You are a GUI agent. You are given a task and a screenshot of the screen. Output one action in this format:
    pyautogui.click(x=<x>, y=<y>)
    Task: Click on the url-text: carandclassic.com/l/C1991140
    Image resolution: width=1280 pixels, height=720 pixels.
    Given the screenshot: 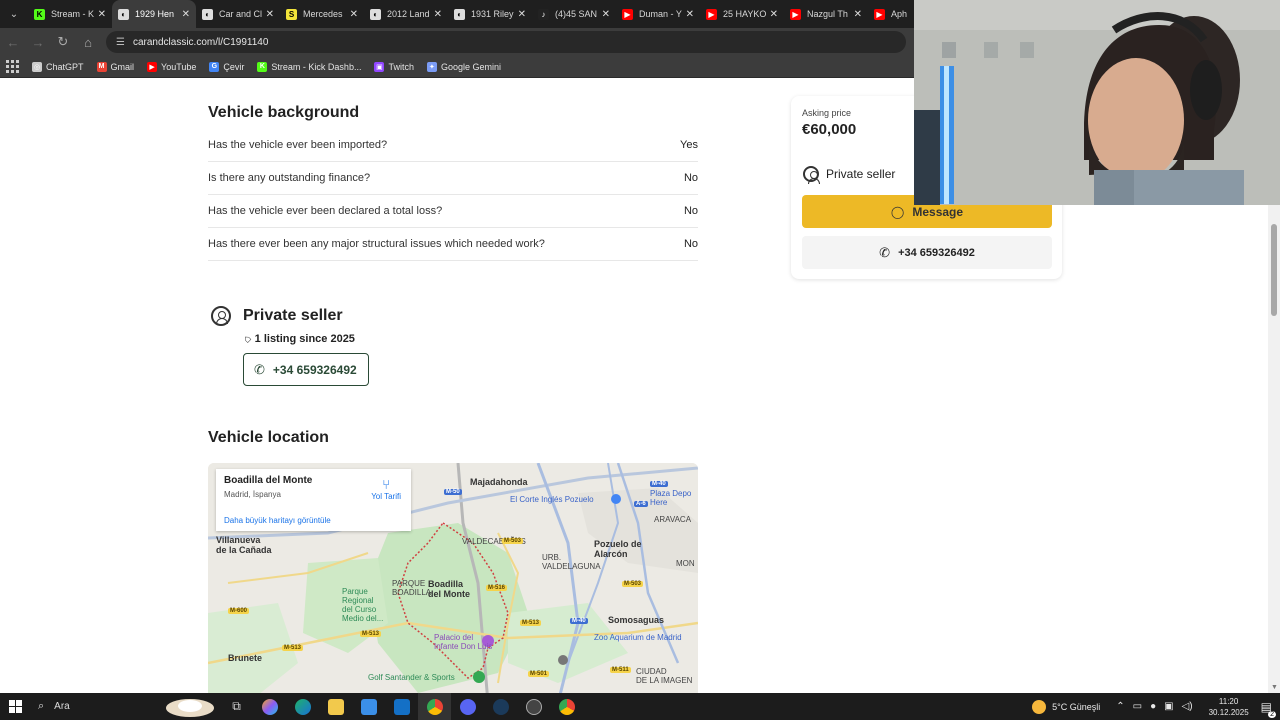 What is the action you would take?
    pyautogui.click(x=200, y=42)
    